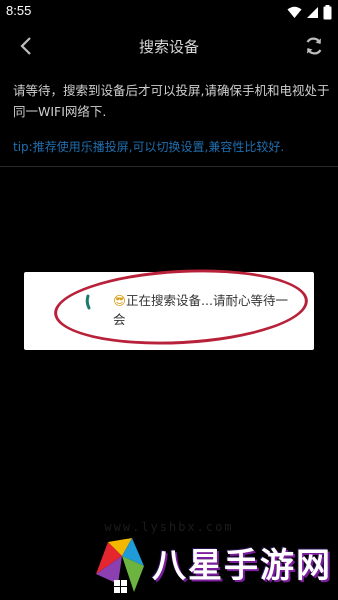  Describe the element at coordinates (242, 566) in the screenshot. I see `brand-name: 八星手游网` at that location.